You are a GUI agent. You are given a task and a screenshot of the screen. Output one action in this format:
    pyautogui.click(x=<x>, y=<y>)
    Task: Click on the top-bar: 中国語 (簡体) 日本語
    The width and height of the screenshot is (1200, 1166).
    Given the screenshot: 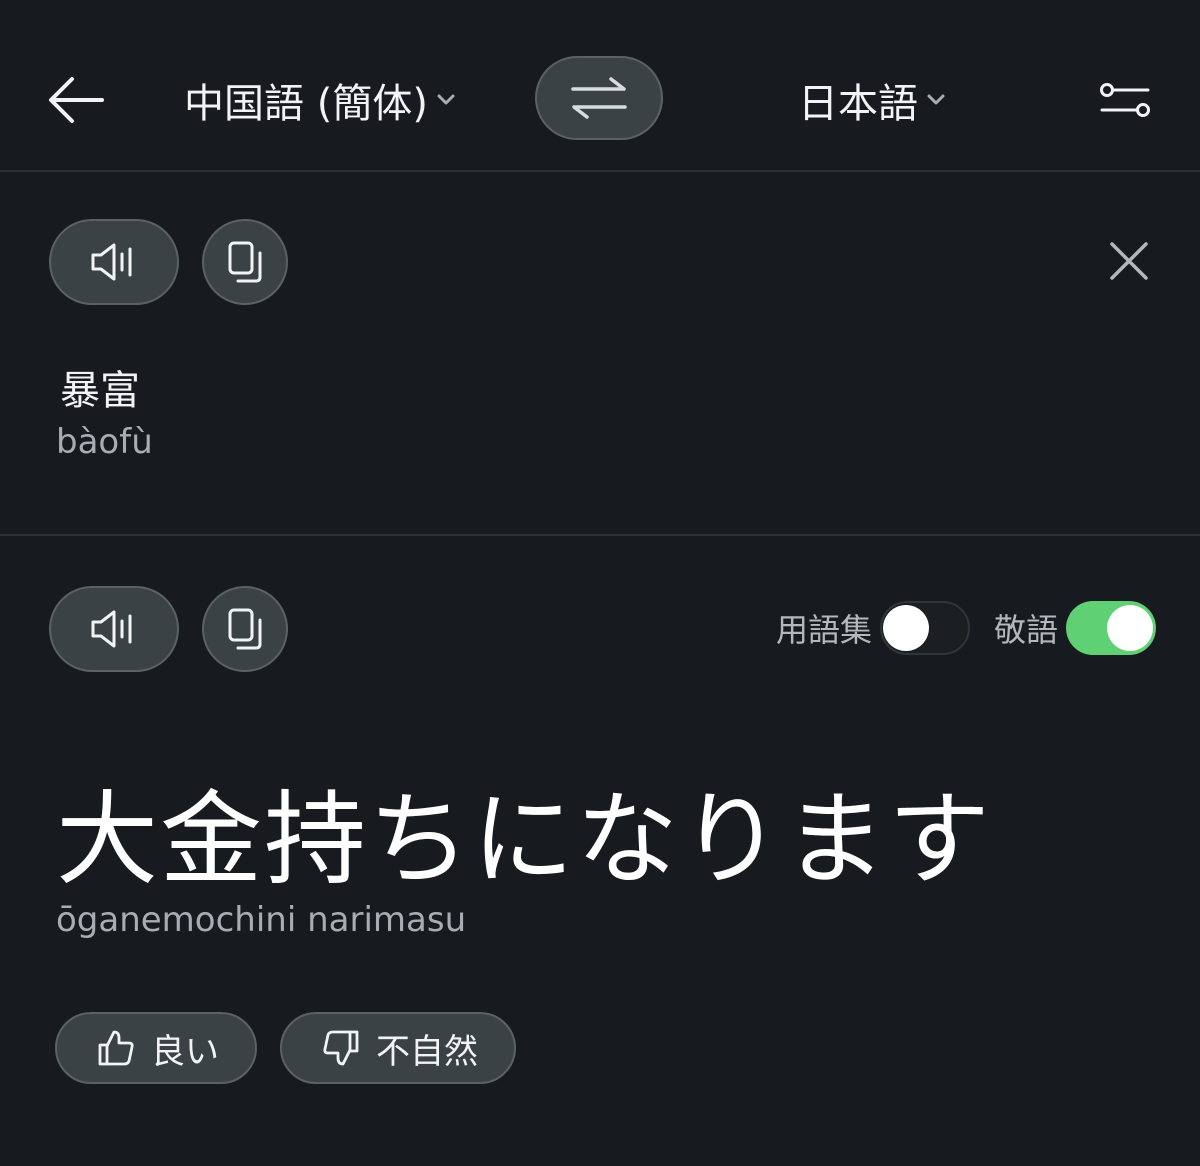 What is the action you would take?
    pyautogui.click(x=600, y=86)
    